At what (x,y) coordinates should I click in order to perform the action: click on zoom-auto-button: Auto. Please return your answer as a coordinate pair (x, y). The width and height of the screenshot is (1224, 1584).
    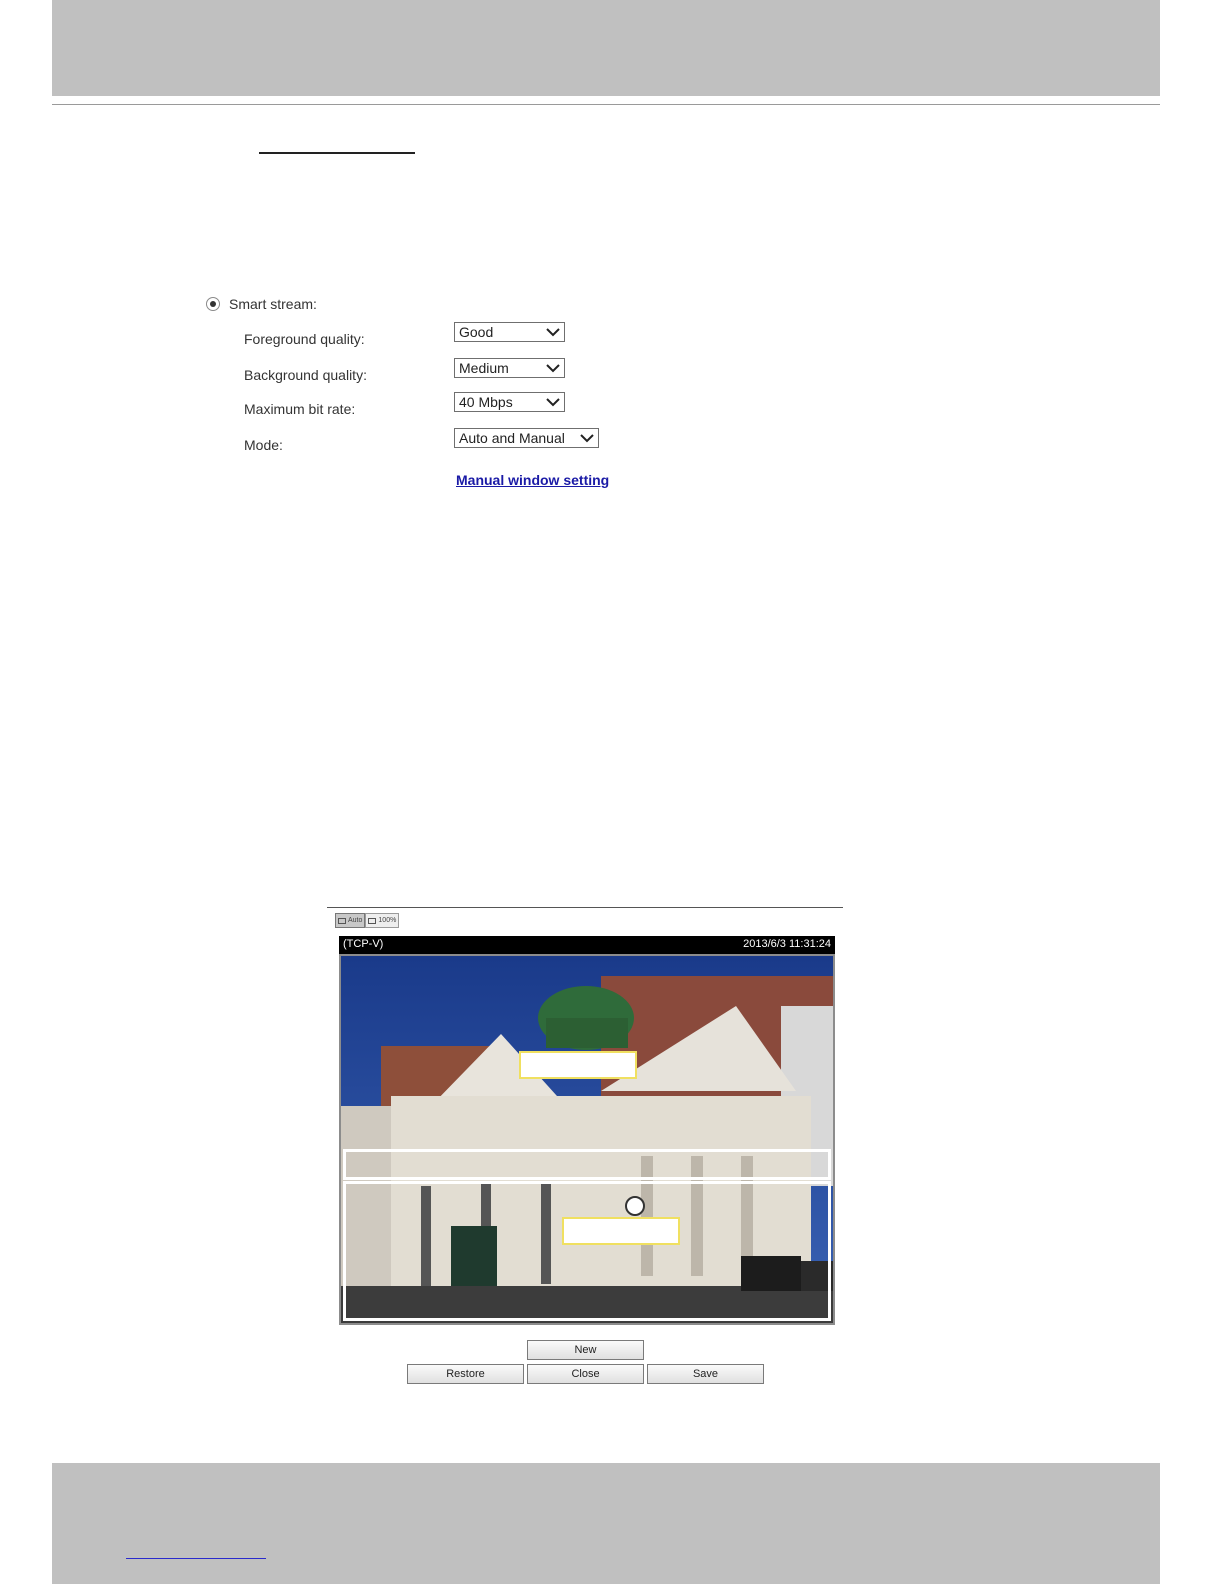
    Looking at the image, I should click on (350, 920).